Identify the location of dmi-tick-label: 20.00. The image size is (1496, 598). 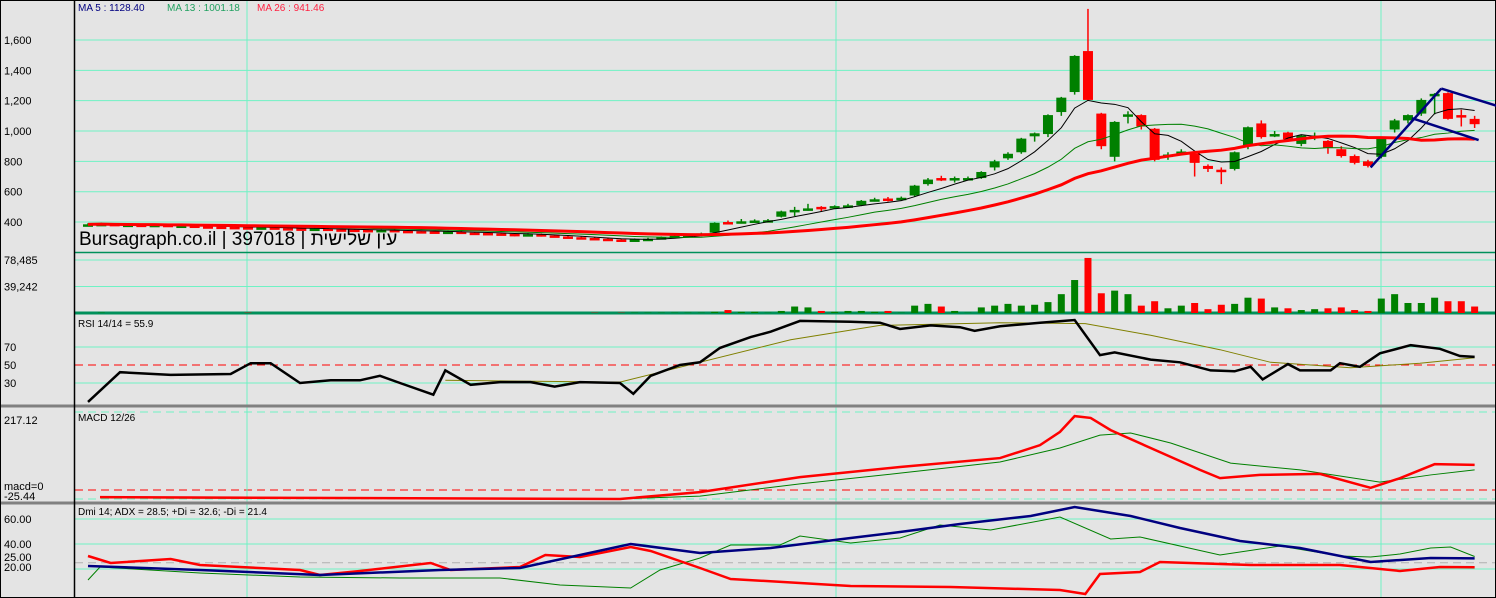
(18, 568).